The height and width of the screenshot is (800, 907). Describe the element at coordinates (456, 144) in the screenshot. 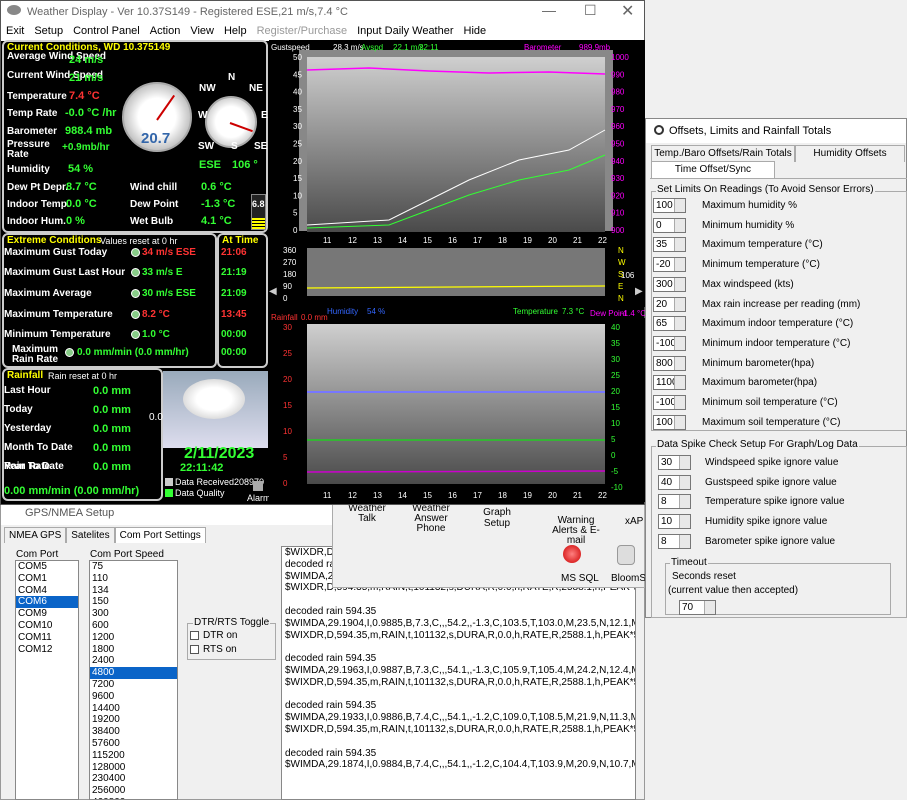

I see `wind-plot-bg` at that location.